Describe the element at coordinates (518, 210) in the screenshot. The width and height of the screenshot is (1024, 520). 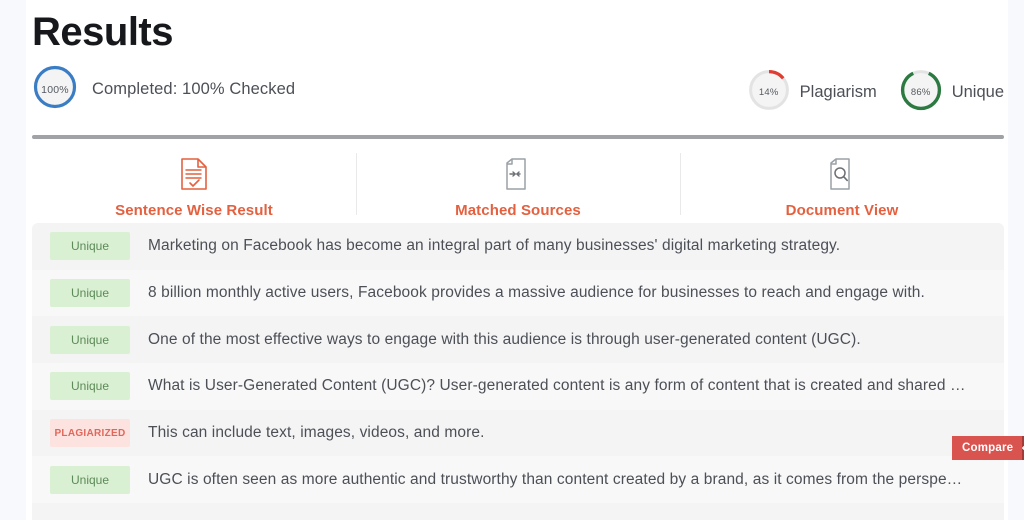
I see `tab-label-matched-sources: Matched Sources` at that location.